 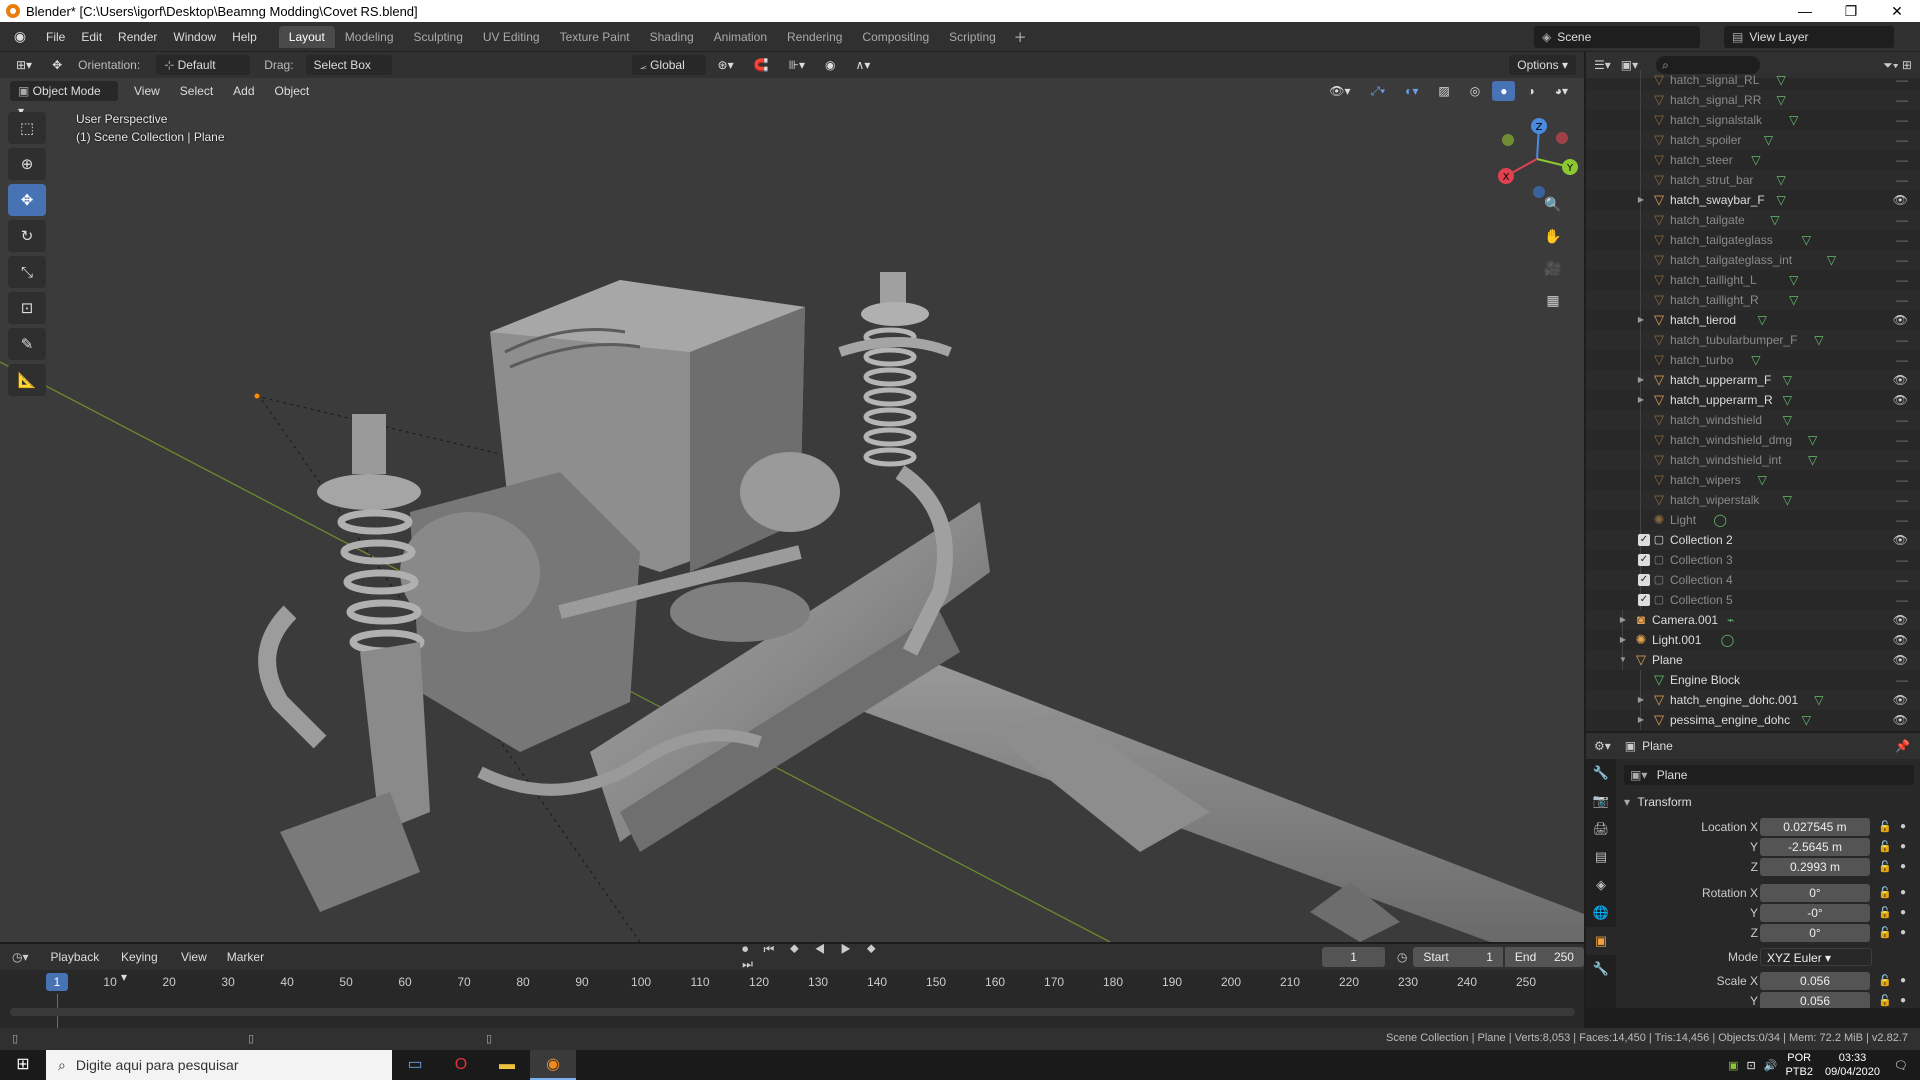 What do you see at coordinates (830, 65) in the screenshot?
I see `proportional-edit-icon: ◉` at bounding box center [830, 65].